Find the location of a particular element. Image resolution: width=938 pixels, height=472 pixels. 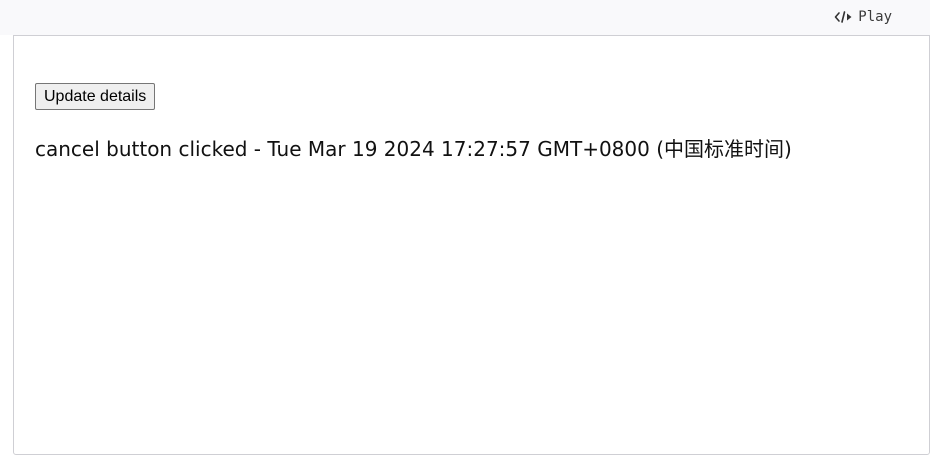

play-button: Play is located at coordinates (863, 17).